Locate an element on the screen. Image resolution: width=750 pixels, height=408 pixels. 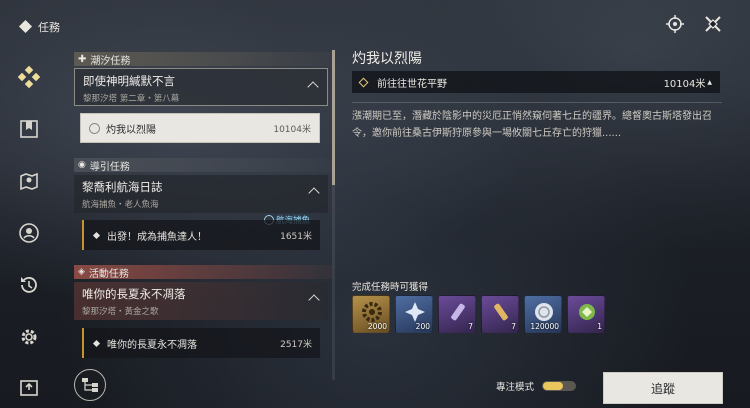
sidebar-item-quests-icon is located at coordinates (29, 77).